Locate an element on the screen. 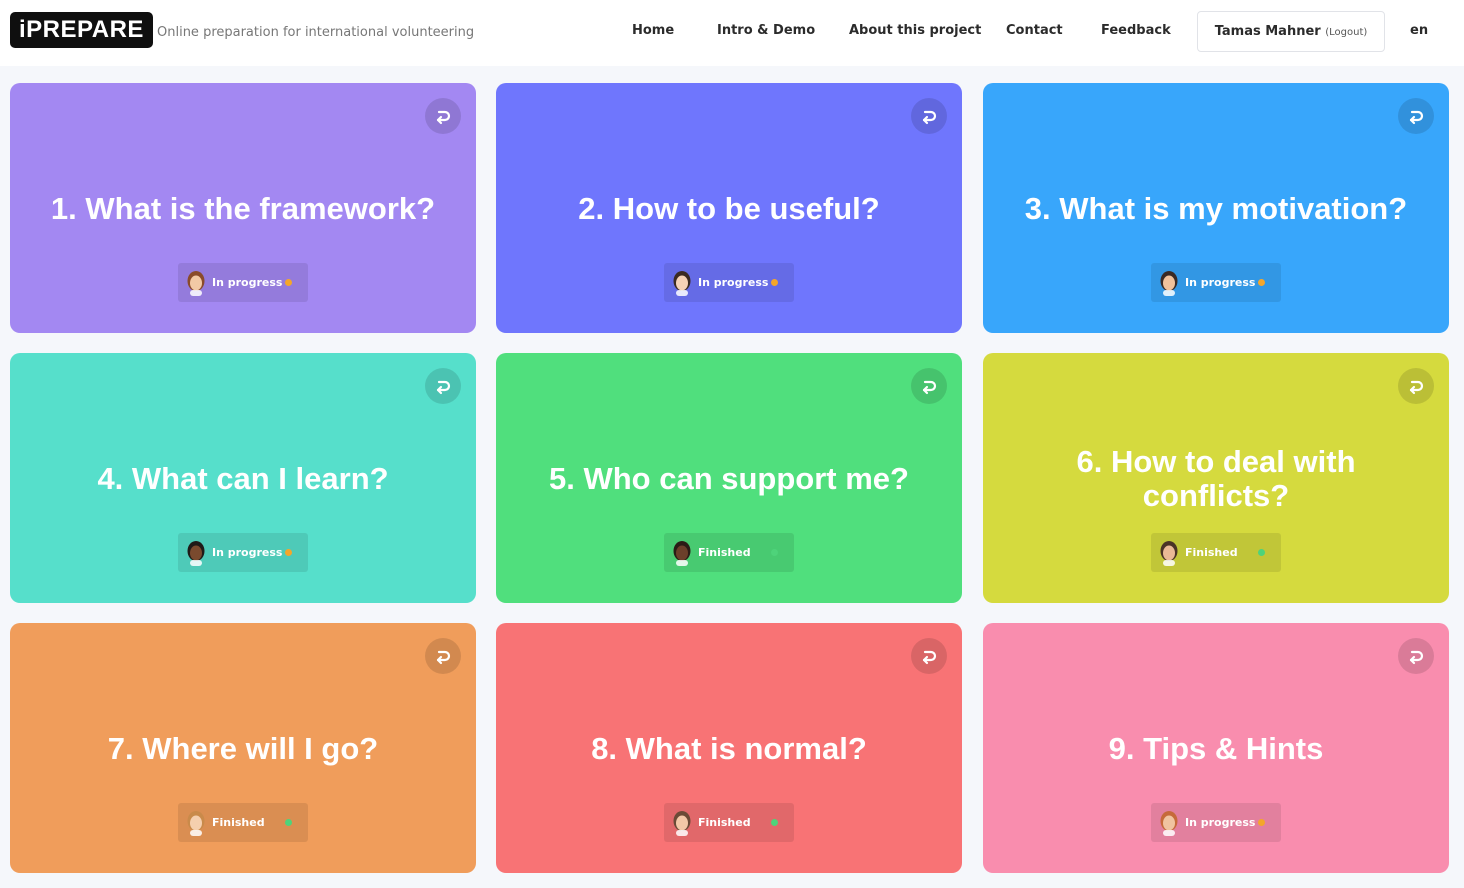 The width and height of the screenshot is (1464, 888). module-title: 7. Where will I go? is located at coordinates (243, 748).